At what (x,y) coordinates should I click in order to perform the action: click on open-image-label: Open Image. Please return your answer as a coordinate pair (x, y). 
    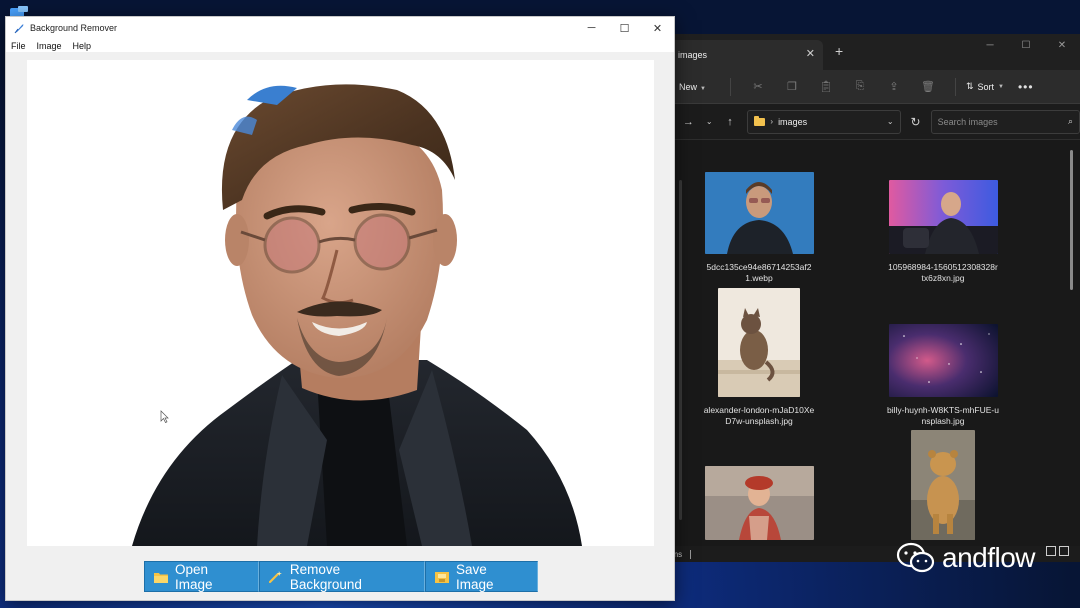
    Looking at the image, I should click on (193, 576).